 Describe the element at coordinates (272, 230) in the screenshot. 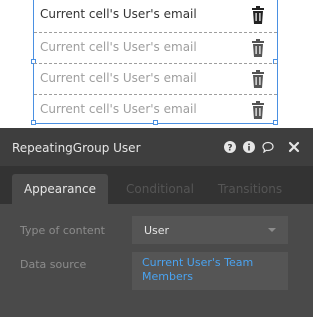

I see `chevron-down-icon` at that location.